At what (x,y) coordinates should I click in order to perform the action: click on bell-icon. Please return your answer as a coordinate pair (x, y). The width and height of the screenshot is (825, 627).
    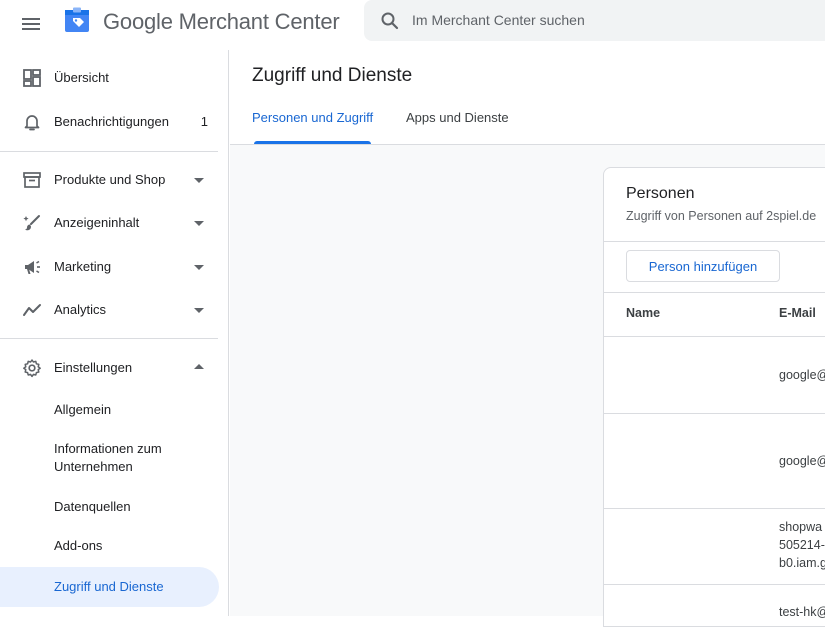
    Looking at the image, I should click on (32, 123).